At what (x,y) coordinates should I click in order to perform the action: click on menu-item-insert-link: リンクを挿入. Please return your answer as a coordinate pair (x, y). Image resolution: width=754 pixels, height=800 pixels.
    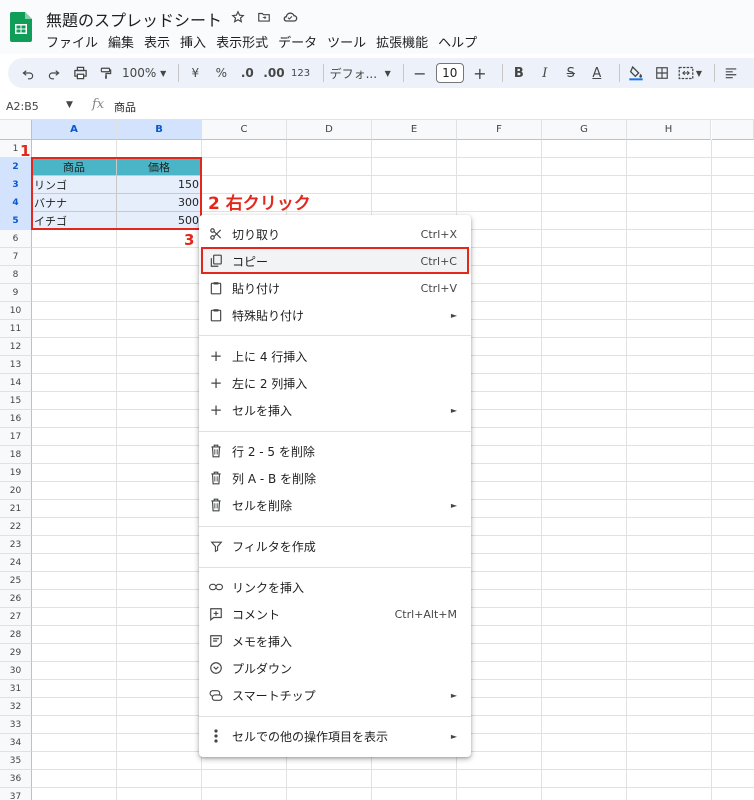
    Looking at the image, I should click on (335, 587).